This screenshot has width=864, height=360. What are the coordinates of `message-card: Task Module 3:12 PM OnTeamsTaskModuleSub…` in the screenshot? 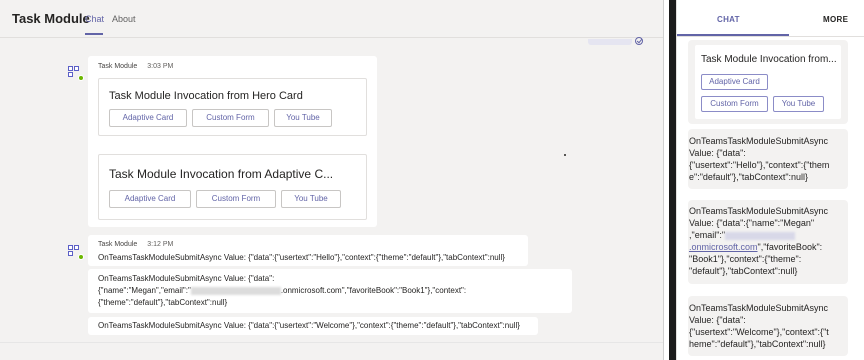 It's located at (308, 250).